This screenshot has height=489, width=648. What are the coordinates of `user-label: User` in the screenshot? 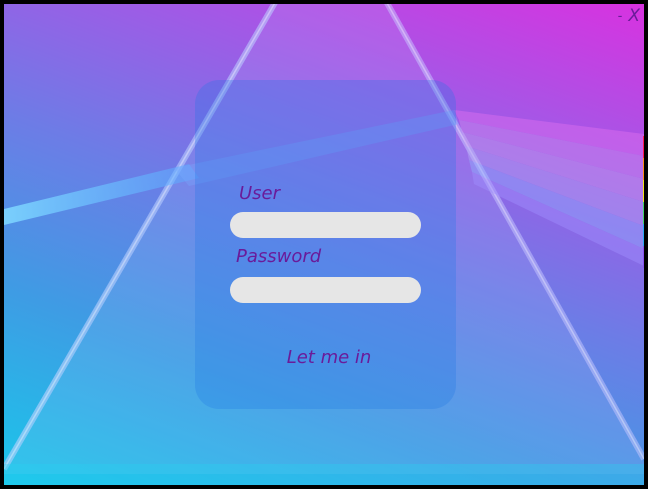 It's located at (260, 193).